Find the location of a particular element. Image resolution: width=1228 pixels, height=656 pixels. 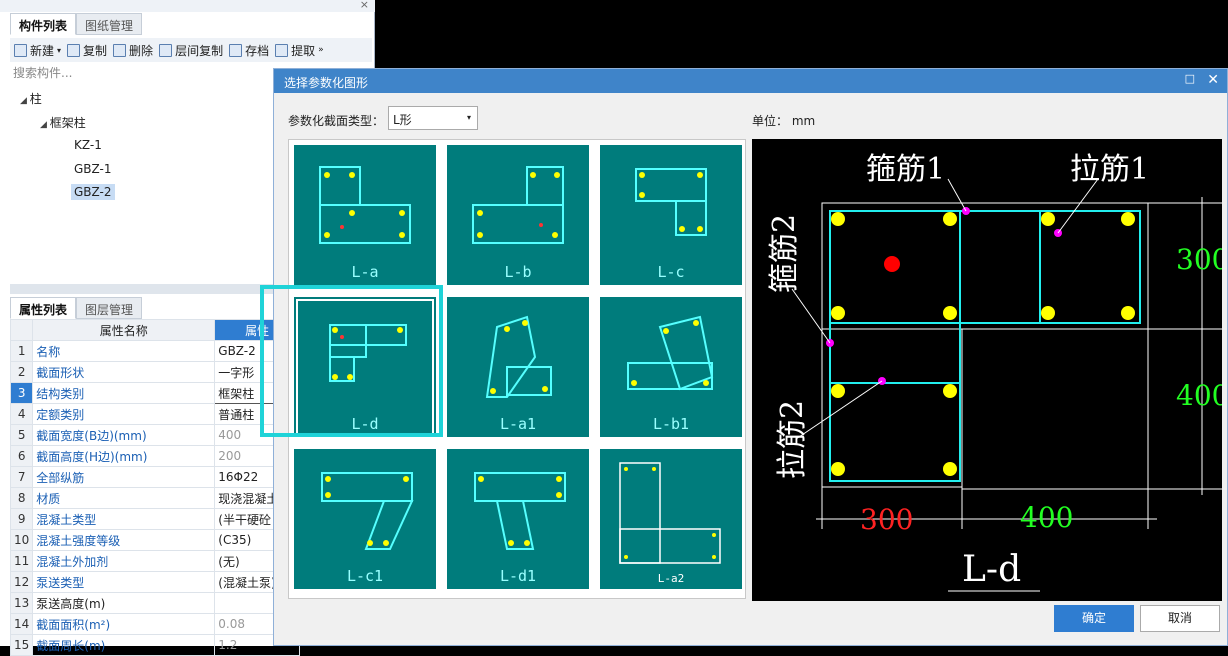

extract-button: 提取» is located at coordinates (299, 50).